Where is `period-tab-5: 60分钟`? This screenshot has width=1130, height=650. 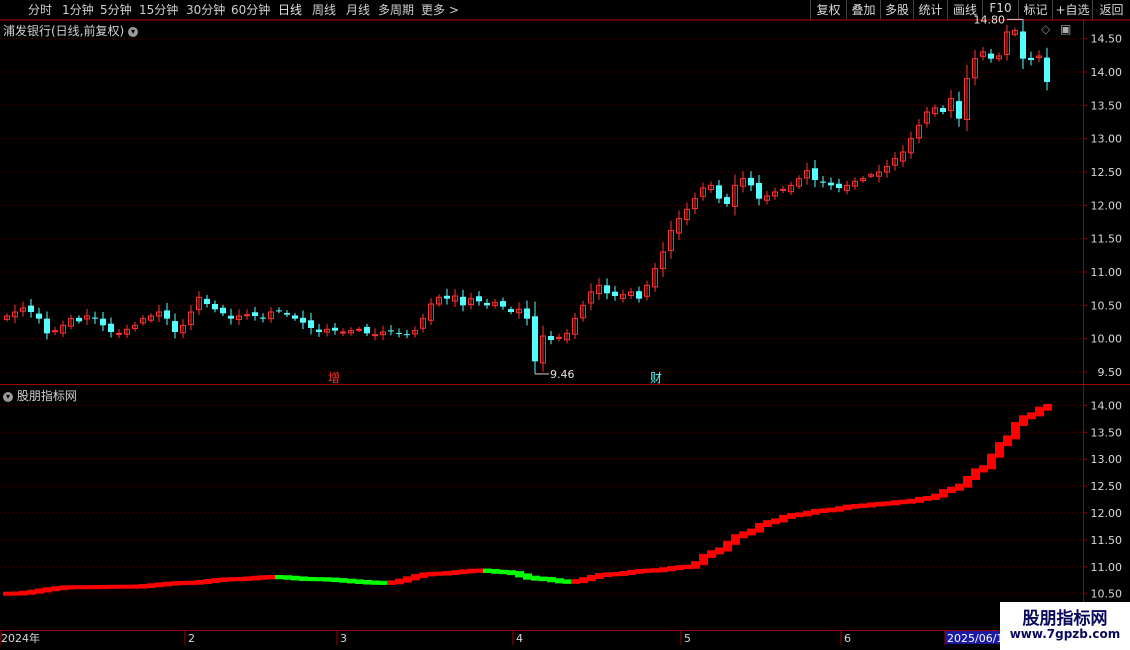 period-tab-5: 60分钟 is located at coordinates (250, 9).